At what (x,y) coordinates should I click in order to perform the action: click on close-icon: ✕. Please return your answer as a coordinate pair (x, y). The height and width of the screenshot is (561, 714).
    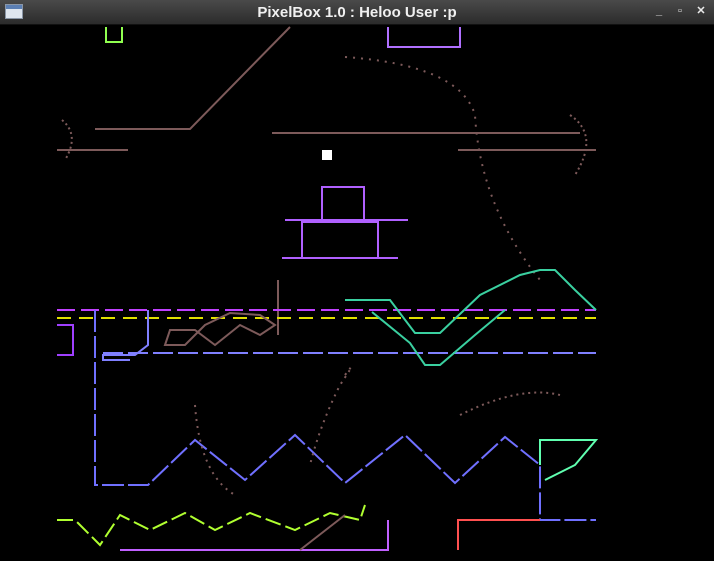
    Looking at the image, I should click on (701, 11).